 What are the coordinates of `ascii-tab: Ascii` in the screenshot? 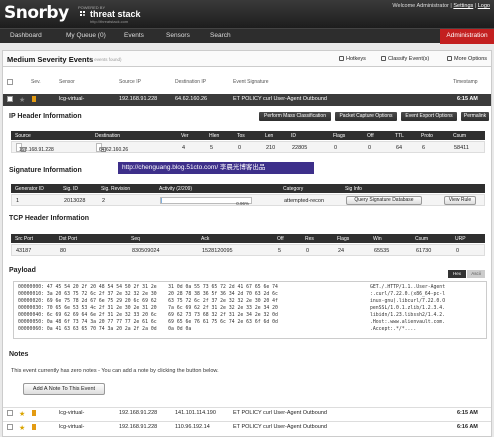 It's located at (476, 274).